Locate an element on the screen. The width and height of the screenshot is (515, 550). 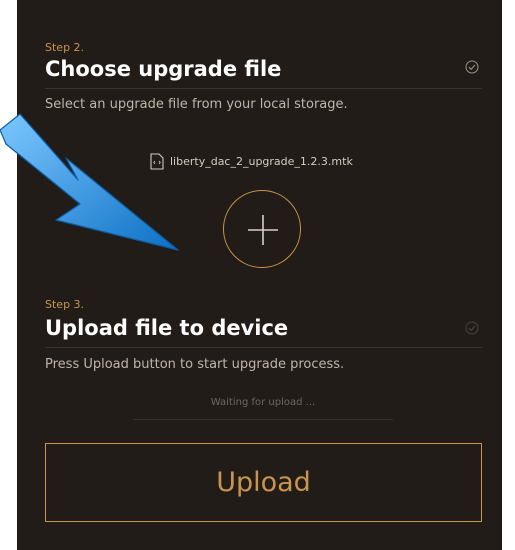
plus-icon is located at coordinates (263, 230).